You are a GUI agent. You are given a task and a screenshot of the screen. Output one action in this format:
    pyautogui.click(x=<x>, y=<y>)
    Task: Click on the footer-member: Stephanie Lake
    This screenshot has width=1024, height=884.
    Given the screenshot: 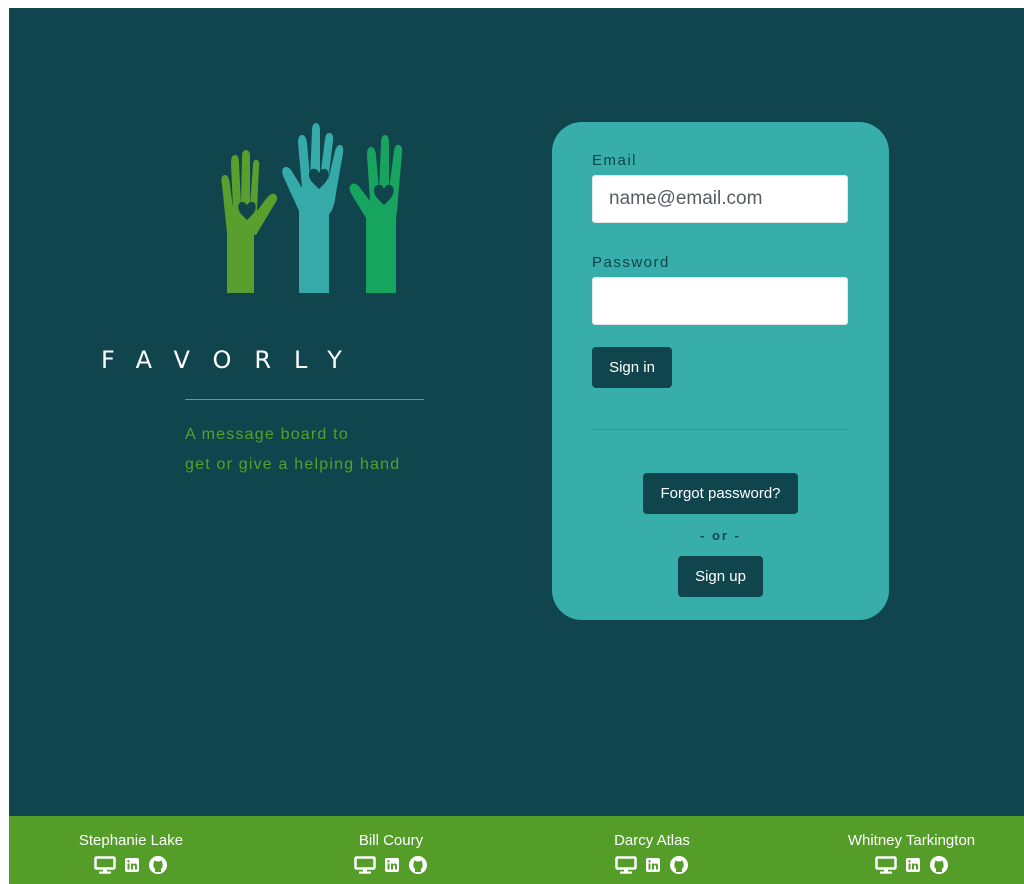 What is the action you would take?
    pyautogui.click(x=131, y=853)
    